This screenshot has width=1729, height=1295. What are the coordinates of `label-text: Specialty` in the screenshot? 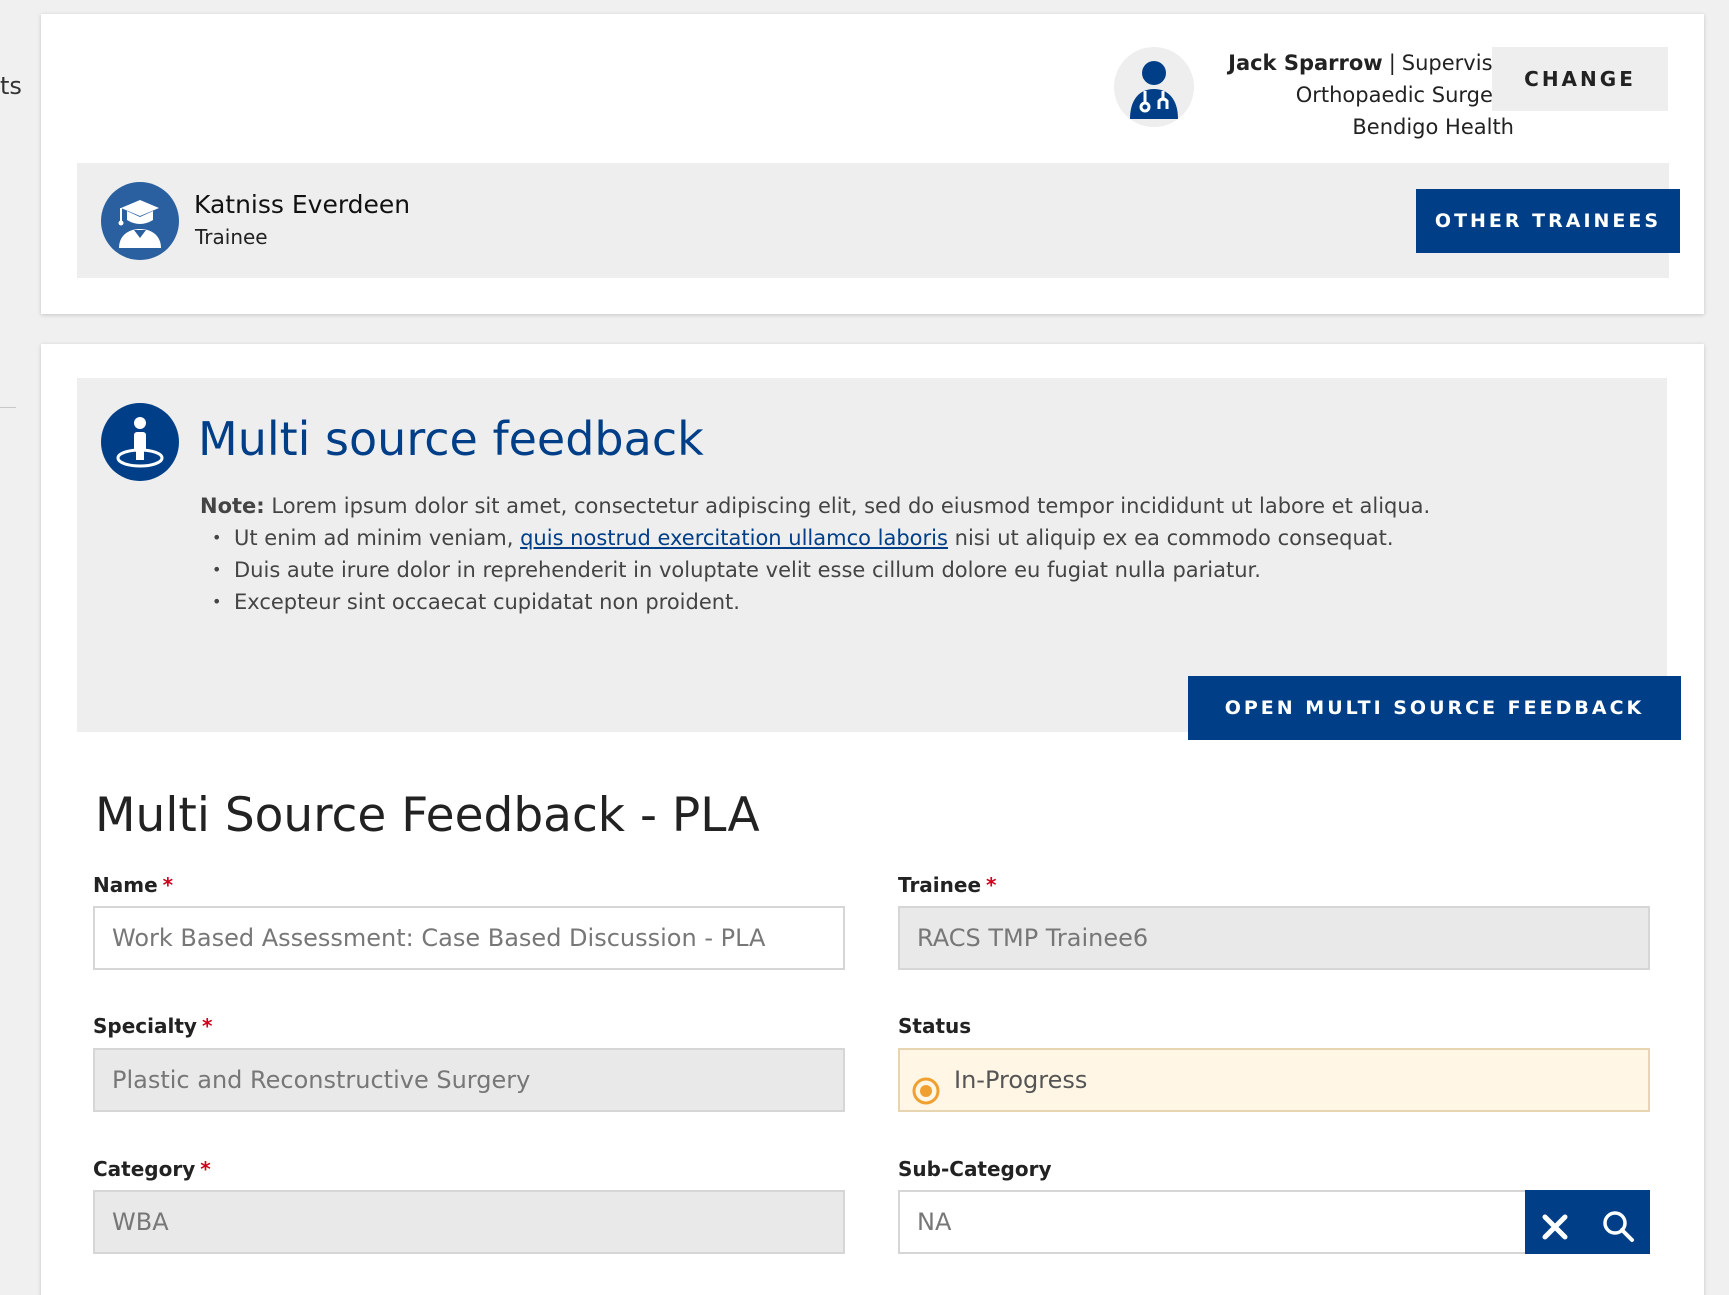 It's located at (145, 1026).